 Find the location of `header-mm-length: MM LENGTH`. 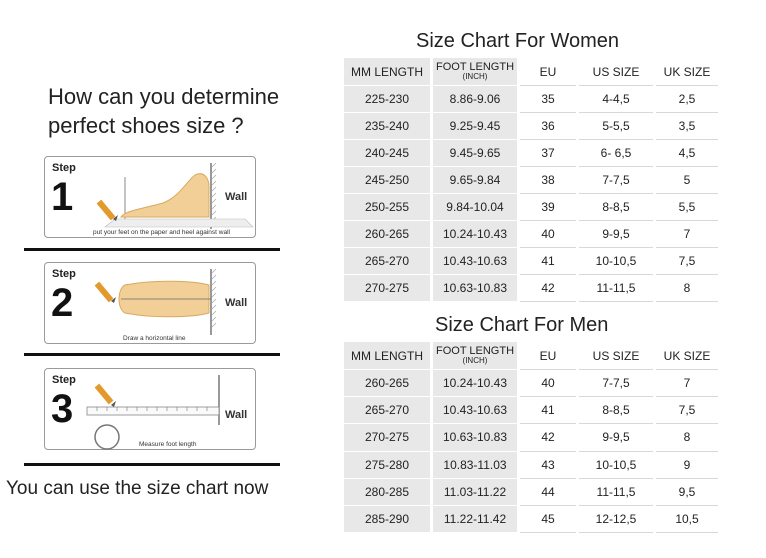

header-mm-length: MM LENGTH is located at coordinates (387, 72).